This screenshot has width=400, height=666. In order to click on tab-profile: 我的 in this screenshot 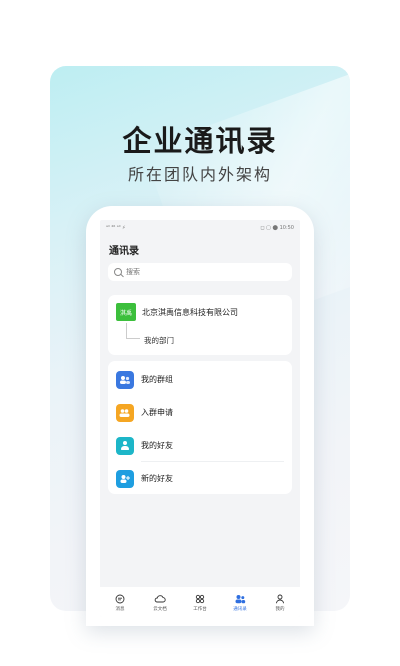, I will do `click(280, 603)`.